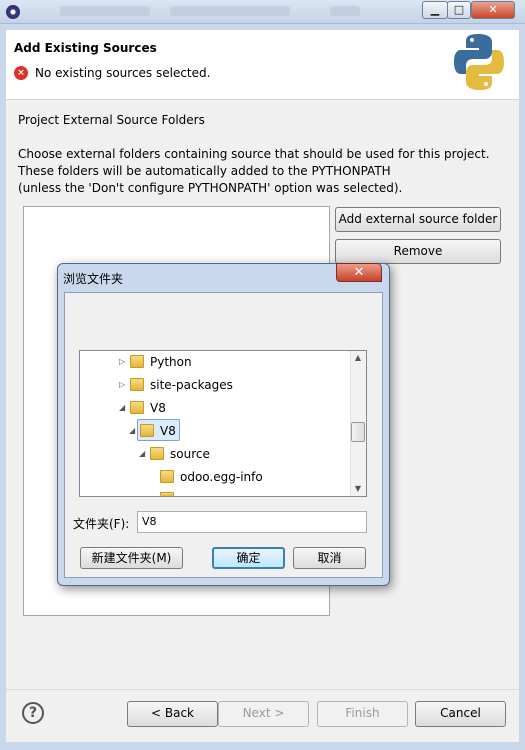  What do you see at coordinates (358, 432) in the screenshot?
I see `scrollbar-thumb` at bounding box center [358, 432].